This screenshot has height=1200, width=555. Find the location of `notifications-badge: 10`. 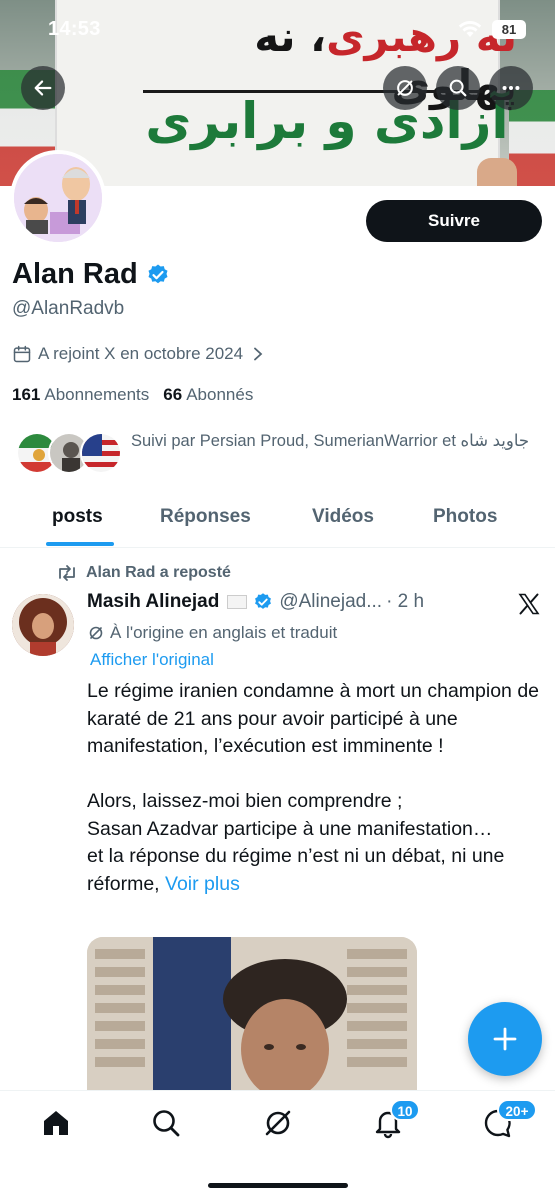

notifications-badge: 10 is located at coordinates (405, 1110).